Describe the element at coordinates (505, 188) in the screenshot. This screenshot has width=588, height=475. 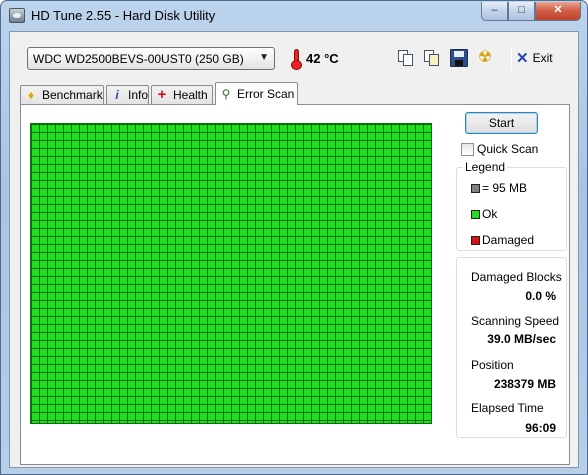
I see `legend-label: = 95 MB` at that location.